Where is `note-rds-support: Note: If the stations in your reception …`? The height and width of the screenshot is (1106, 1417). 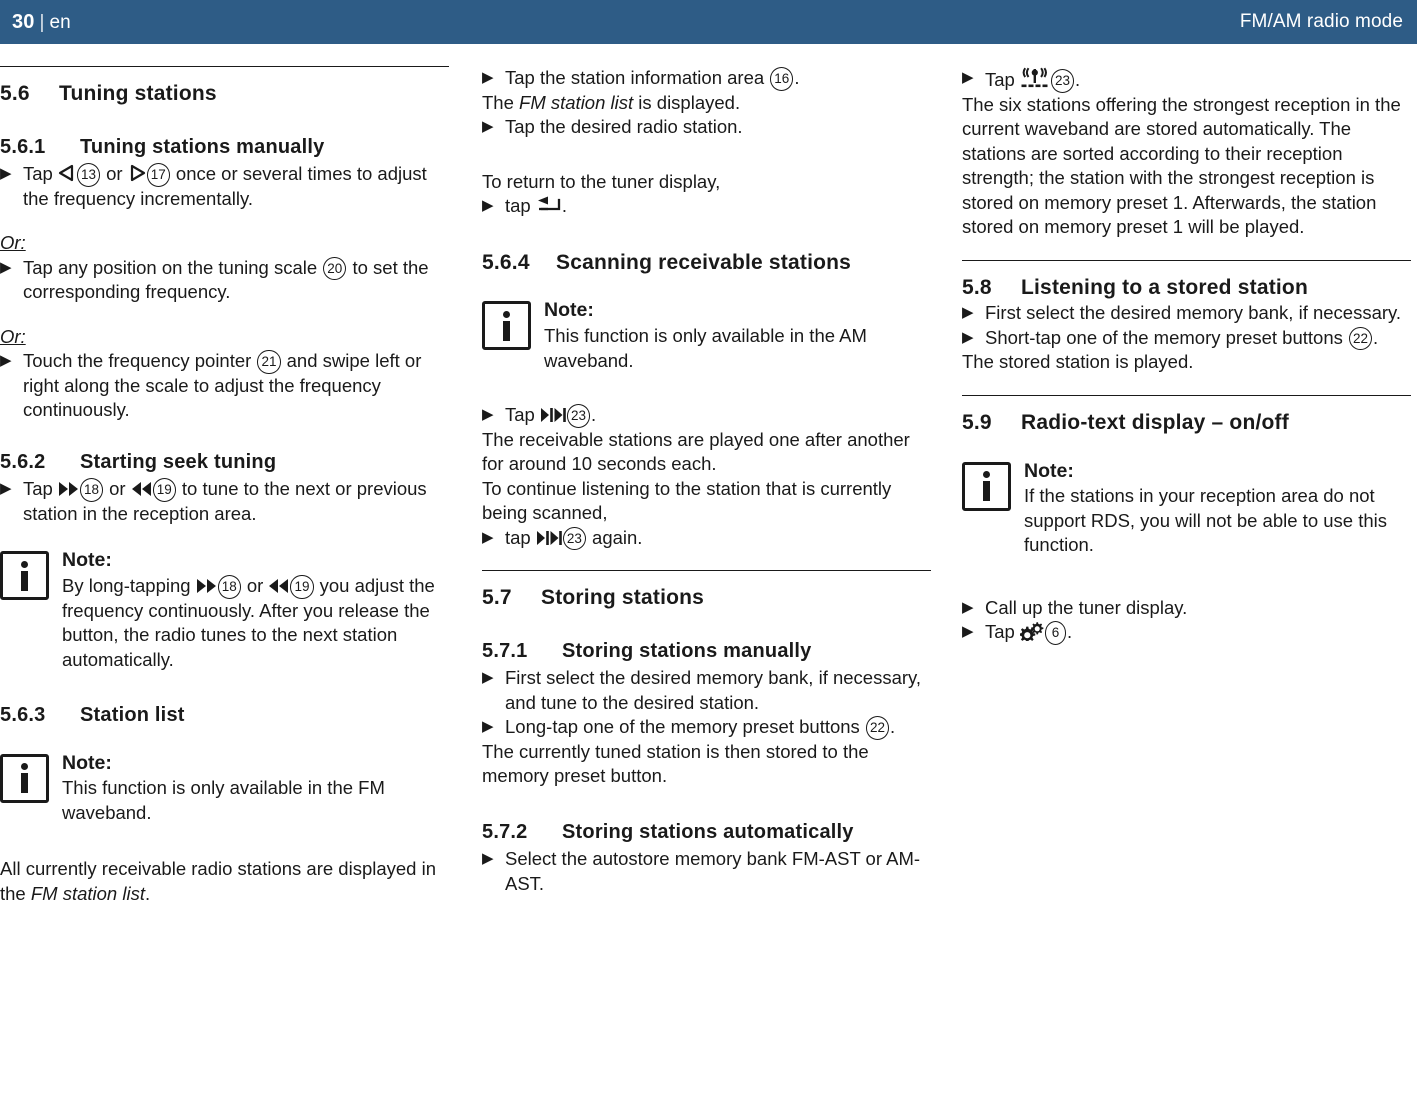 note-rds-support: Note: If the stations in your reception … is located at coordinates (1186, 508).